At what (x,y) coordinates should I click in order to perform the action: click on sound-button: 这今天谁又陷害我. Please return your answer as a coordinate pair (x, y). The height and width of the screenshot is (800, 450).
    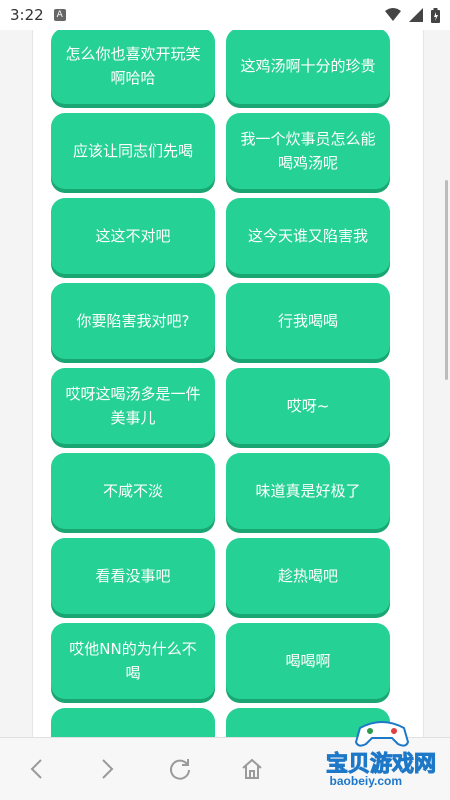
    Looking at the image, I should click on (308, 236).